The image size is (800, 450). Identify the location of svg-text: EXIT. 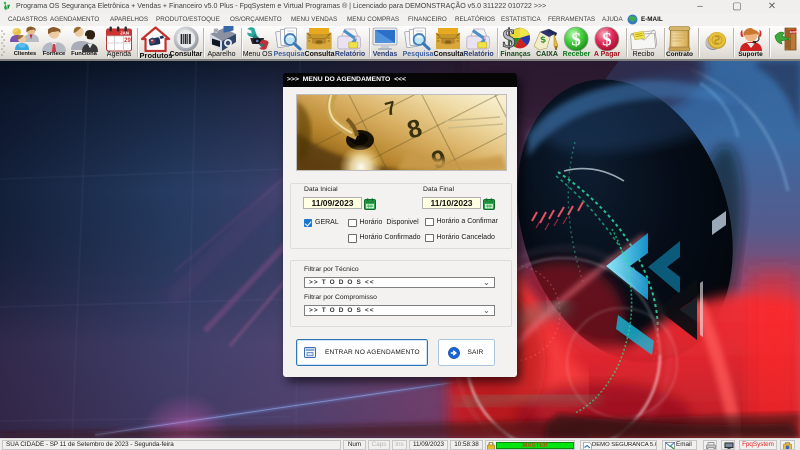
(793, 32).